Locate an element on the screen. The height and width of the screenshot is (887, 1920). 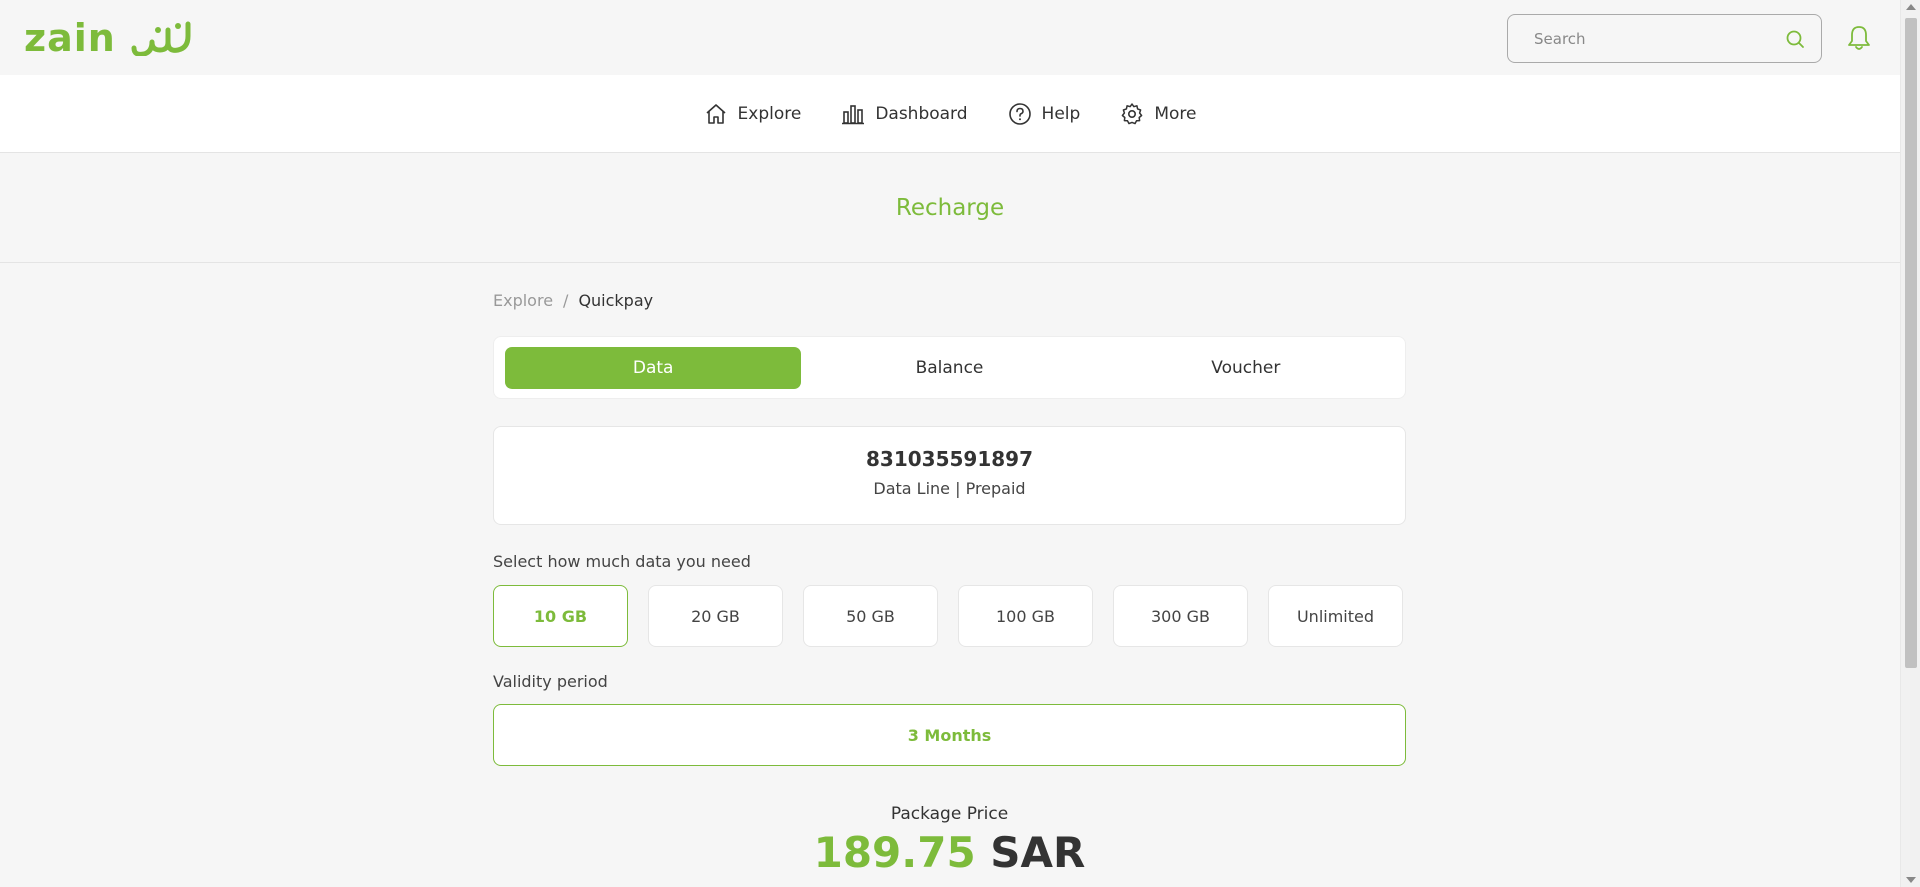
scrollbar-thumb is located at coordinates (1911, 343).